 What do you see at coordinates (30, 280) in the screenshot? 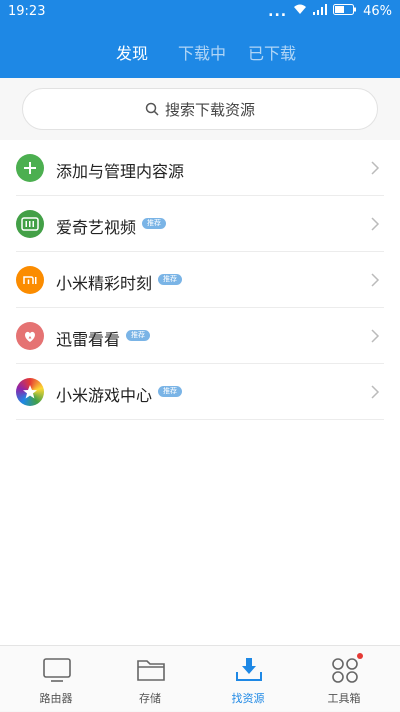
I see `mi-icon` at bounding box center [30, 280].